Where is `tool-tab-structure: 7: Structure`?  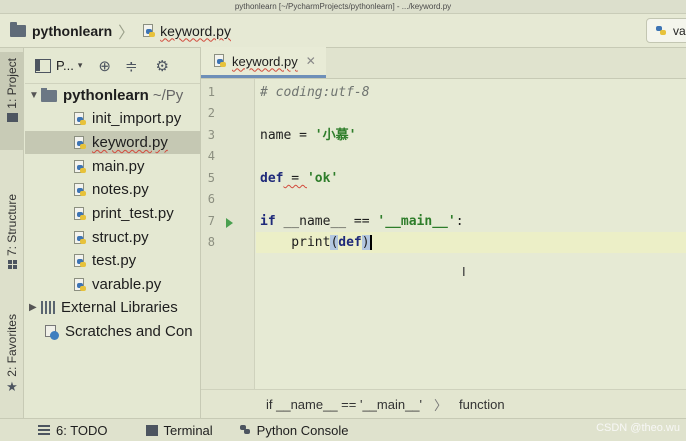 tool-tab-structure: 7: Structure is located at coordinates (12, 242).